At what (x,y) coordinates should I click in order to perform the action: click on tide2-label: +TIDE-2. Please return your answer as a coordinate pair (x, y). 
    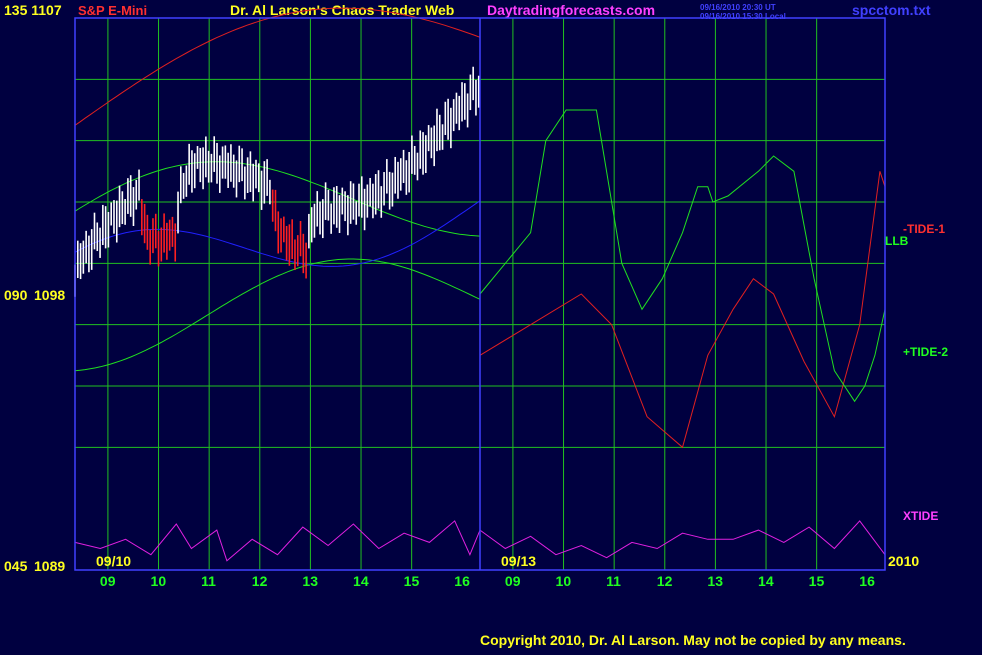
    Looking at the image, I should click on (925, 352).